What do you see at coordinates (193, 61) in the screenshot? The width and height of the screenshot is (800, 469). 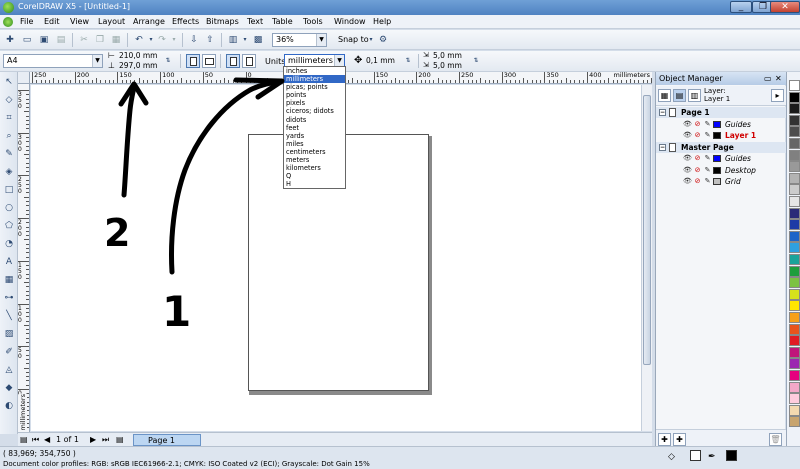 I see `portrait-button` at bounding box center [193, 61].